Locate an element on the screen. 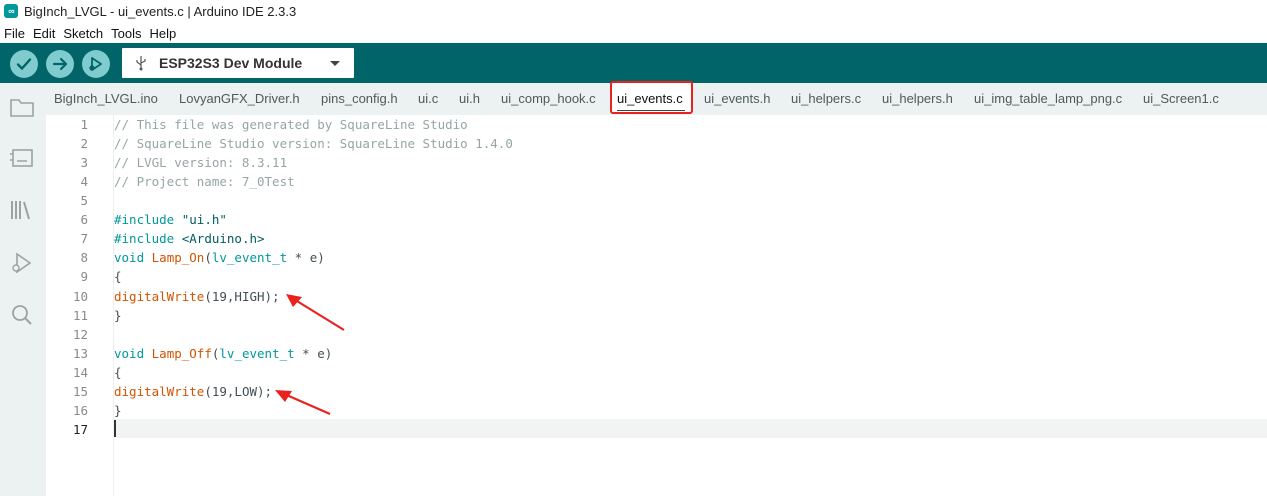 Image resolution: width=1267 pixels, height=496 pixels. code-line: 9{ is located at coordinates (656, 276).